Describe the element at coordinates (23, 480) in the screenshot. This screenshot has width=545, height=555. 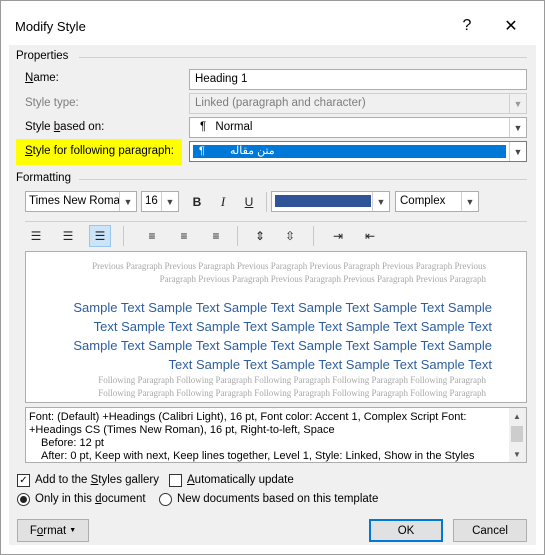
I see `add-to-gallery-checkbox: ✓` at that location.